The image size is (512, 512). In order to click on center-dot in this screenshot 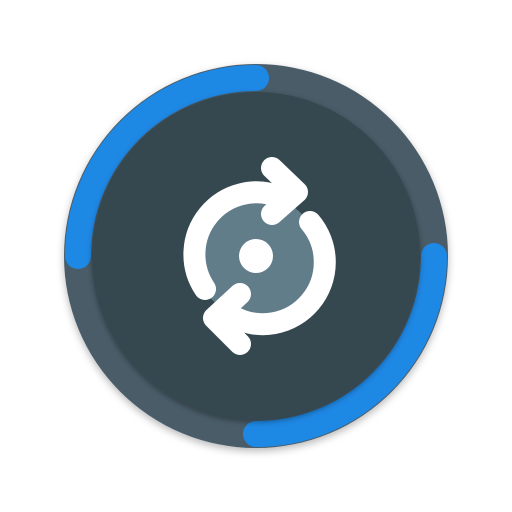, I will do `click(256, 256)`.